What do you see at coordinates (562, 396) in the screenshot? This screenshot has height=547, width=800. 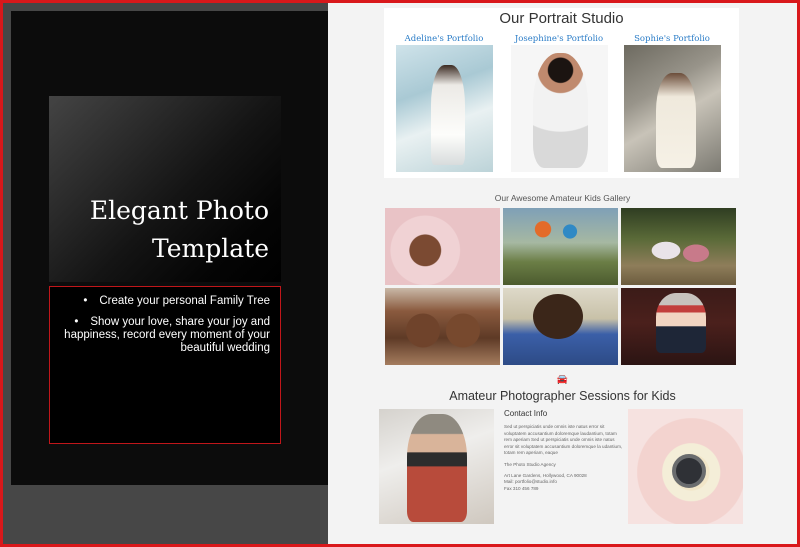 I see `sessions-title: Amateur Photographer Sessions for Kids` at bounding box center [562, 396].